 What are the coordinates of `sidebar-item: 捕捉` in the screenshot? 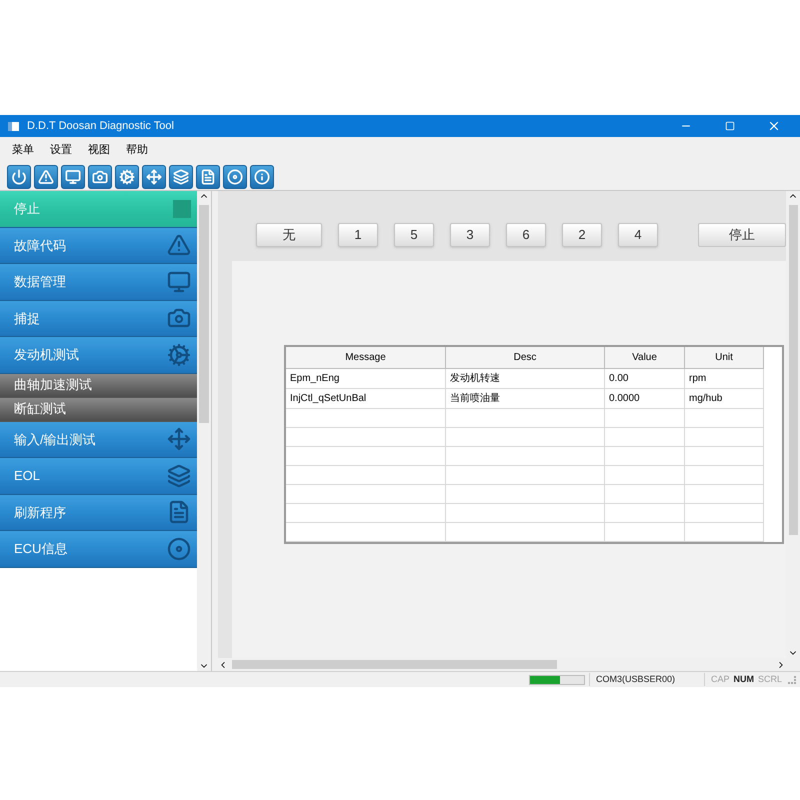 It's located at (99, 318).